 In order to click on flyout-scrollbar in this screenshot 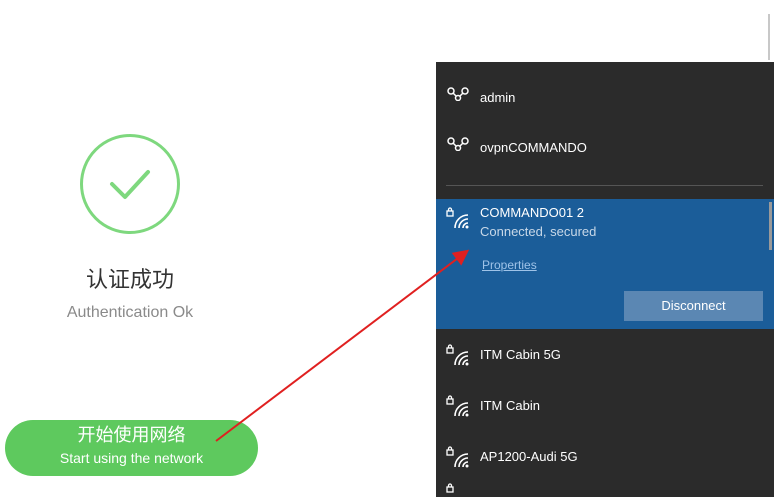, I will do `click(770, 226)`.